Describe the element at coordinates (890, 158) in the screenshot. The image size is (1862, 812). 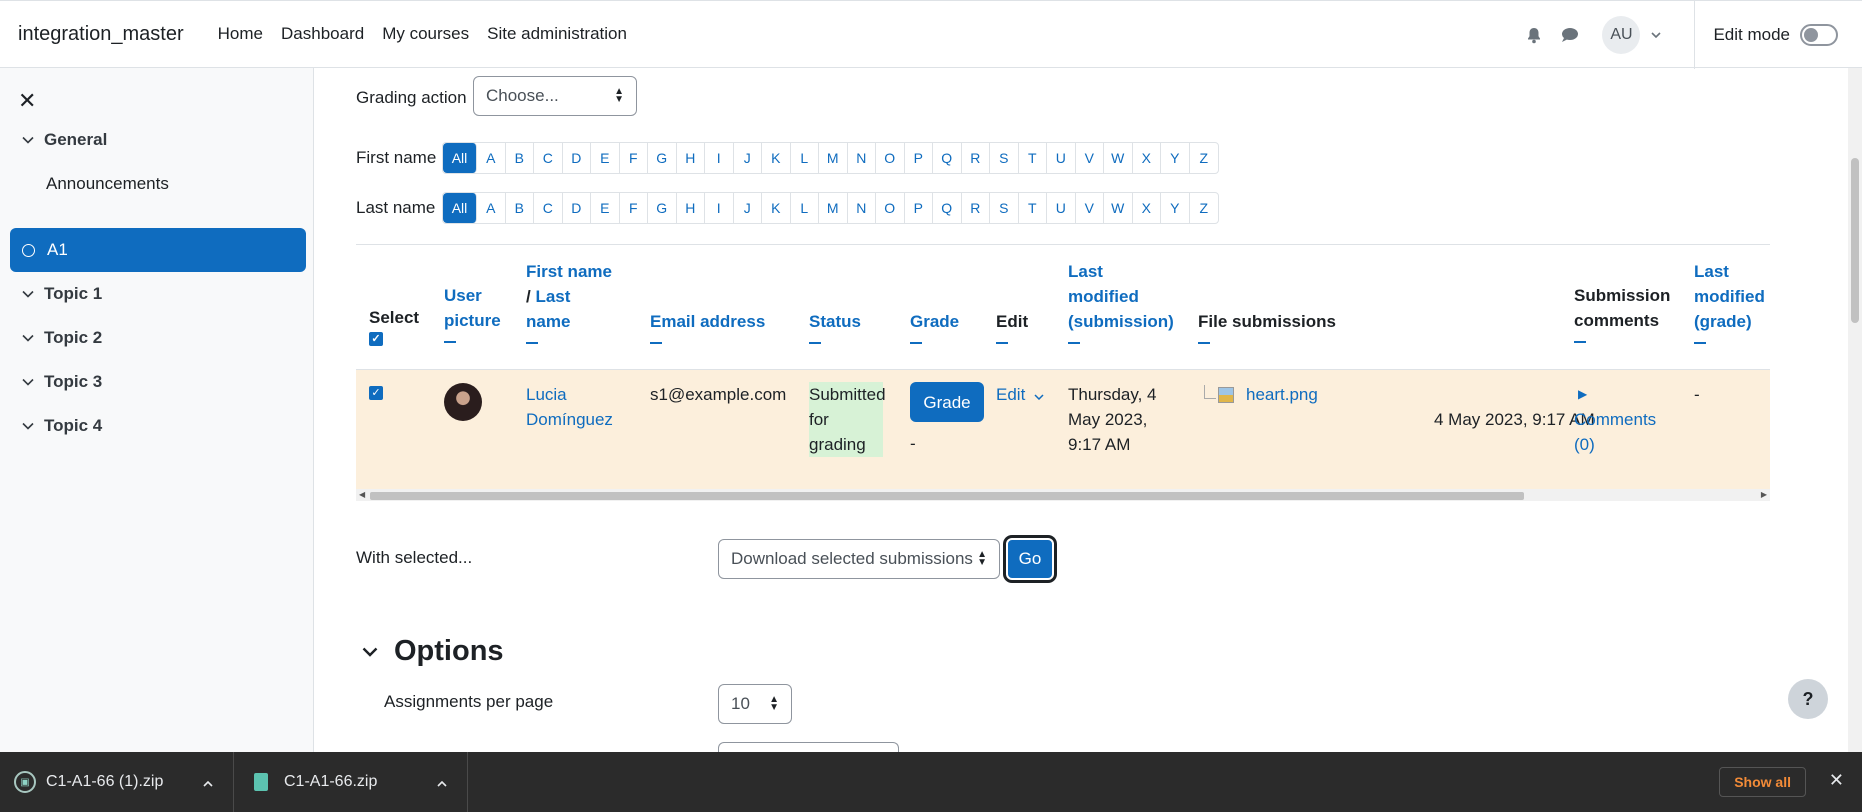
I see `initial-o: O` at that location.